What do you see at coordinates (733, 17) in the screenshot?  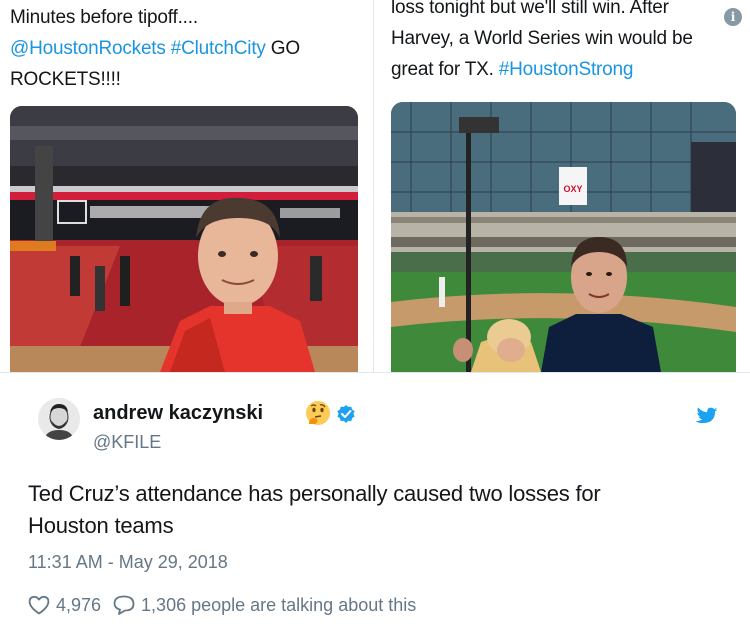 I see `info-icon: i` at bounding box center [733, 17].